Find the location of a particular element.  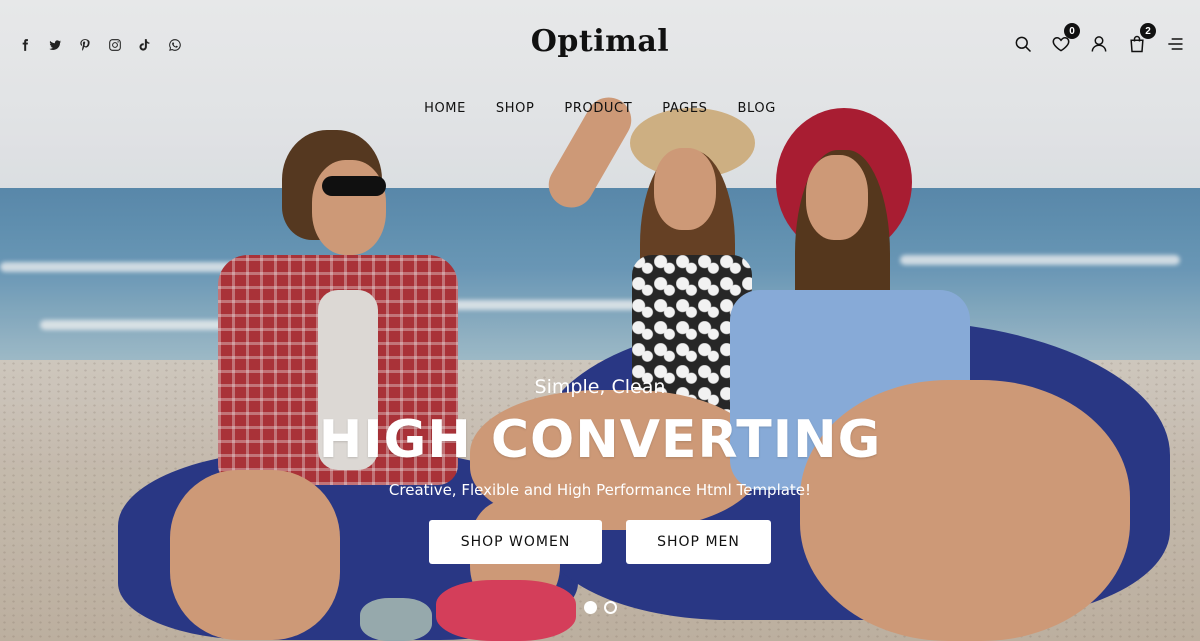

search-button is located at coordinates (1023, 44).